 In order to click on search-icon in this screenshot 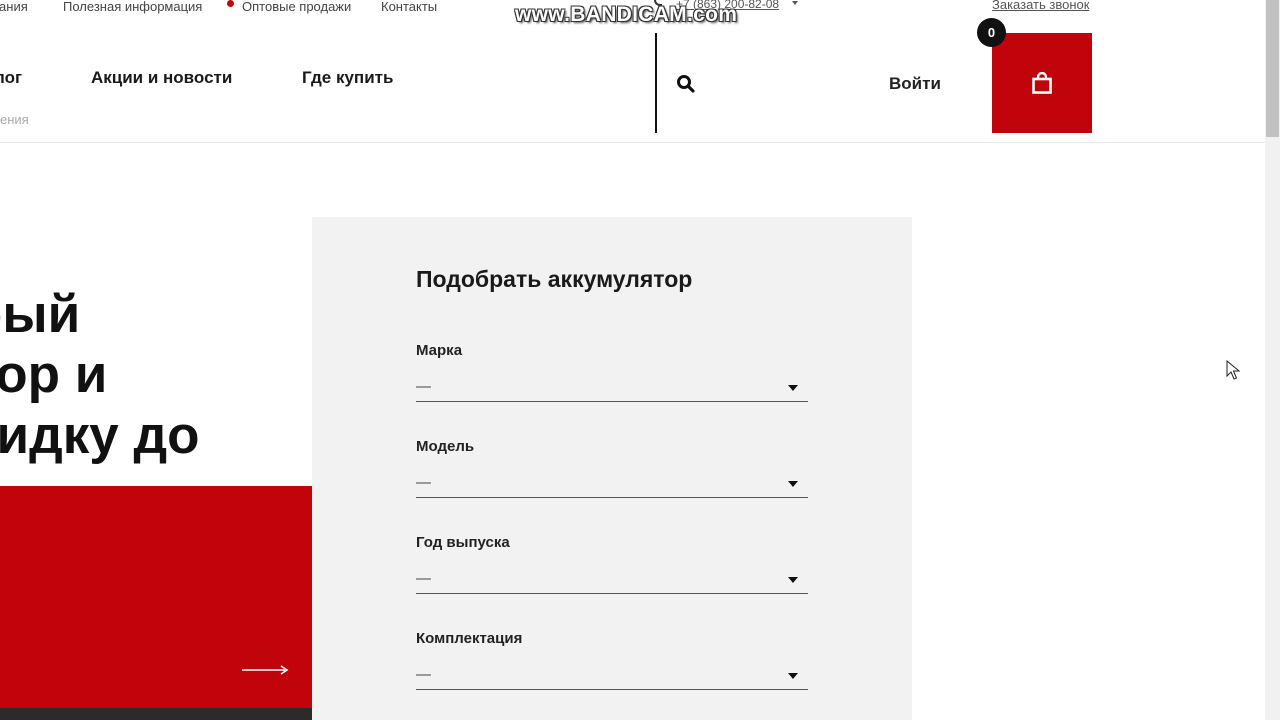, I will do `click(686, 84)`.